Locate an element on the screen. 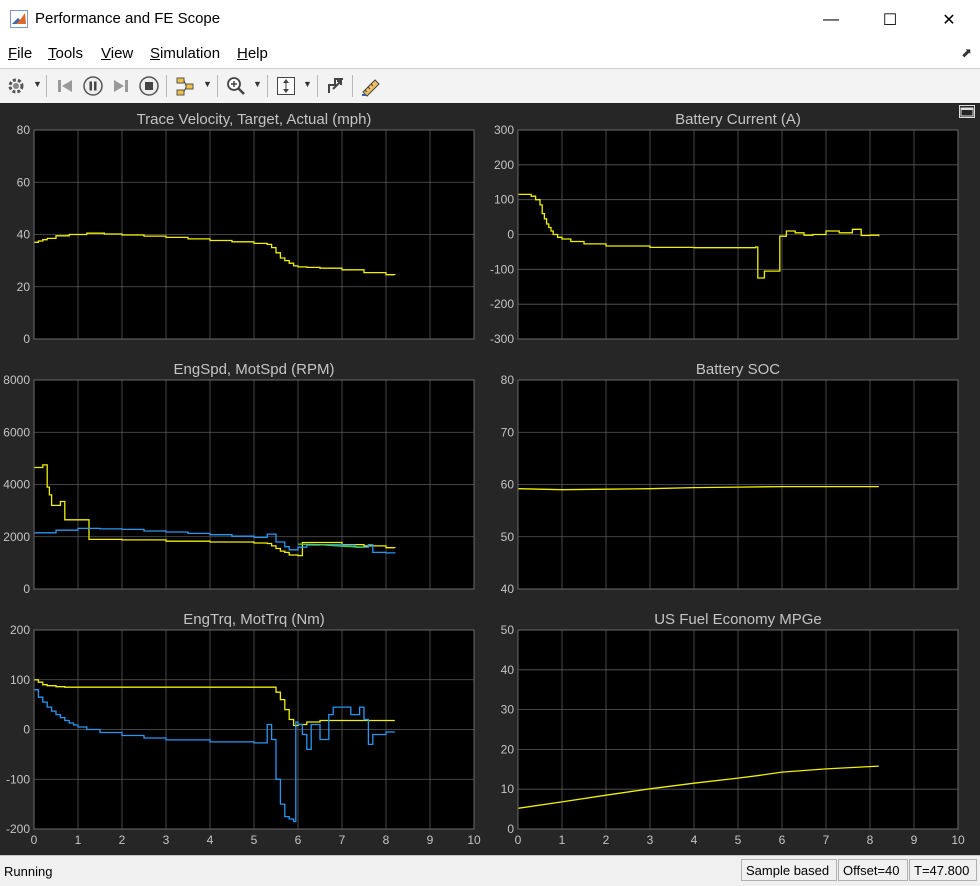  y-tick-label: 30 is located at coordinates (508, 710).